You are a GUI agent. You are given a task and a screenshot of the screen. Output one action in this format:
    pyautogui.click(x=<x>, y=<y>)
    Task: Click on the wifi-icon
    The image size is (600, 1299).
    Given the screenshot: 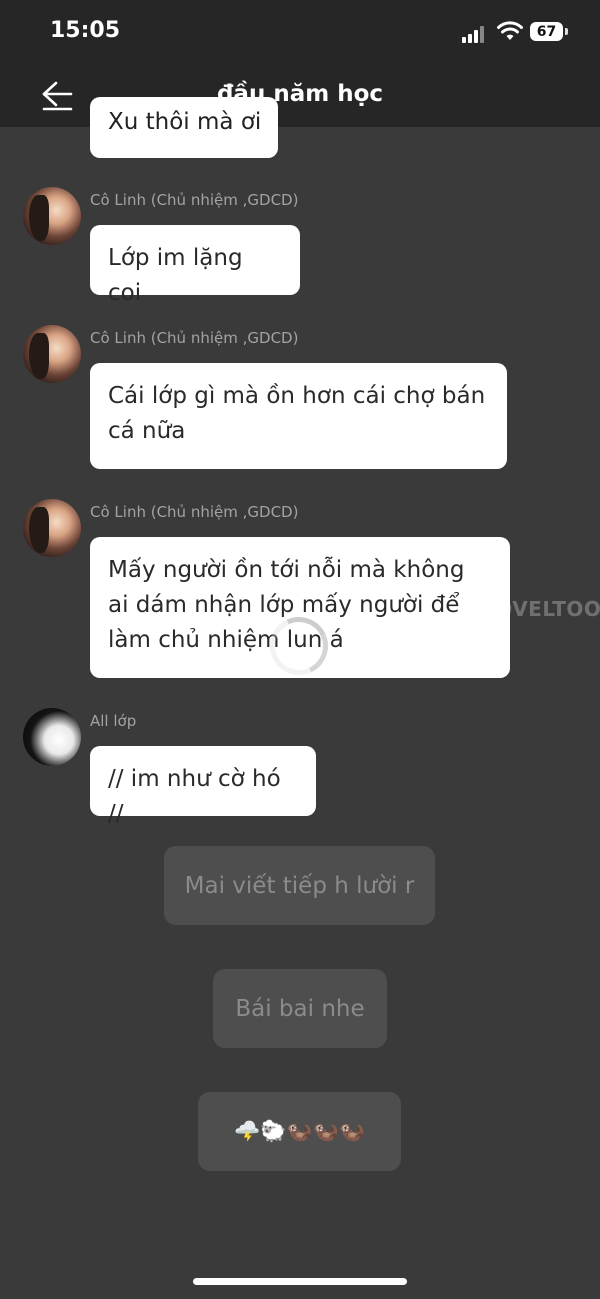 What is the action you would take?
    pyautogui.click(x=510, y=30)
    